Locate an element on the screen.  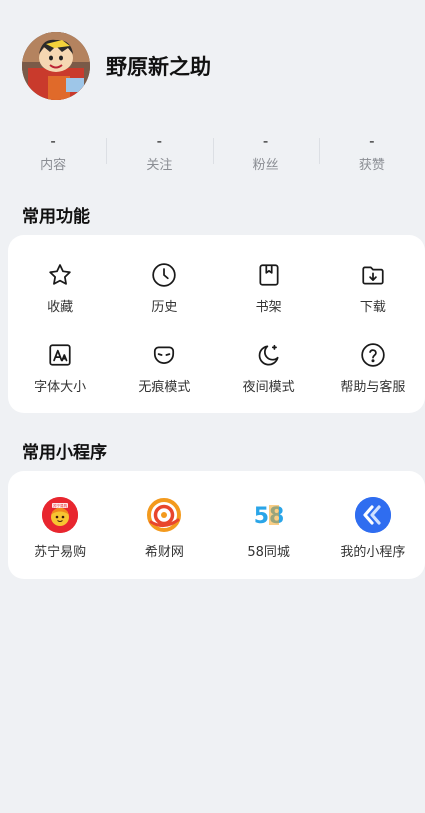
font-size-button: 字体大小 is located at coordinates (60, 359).